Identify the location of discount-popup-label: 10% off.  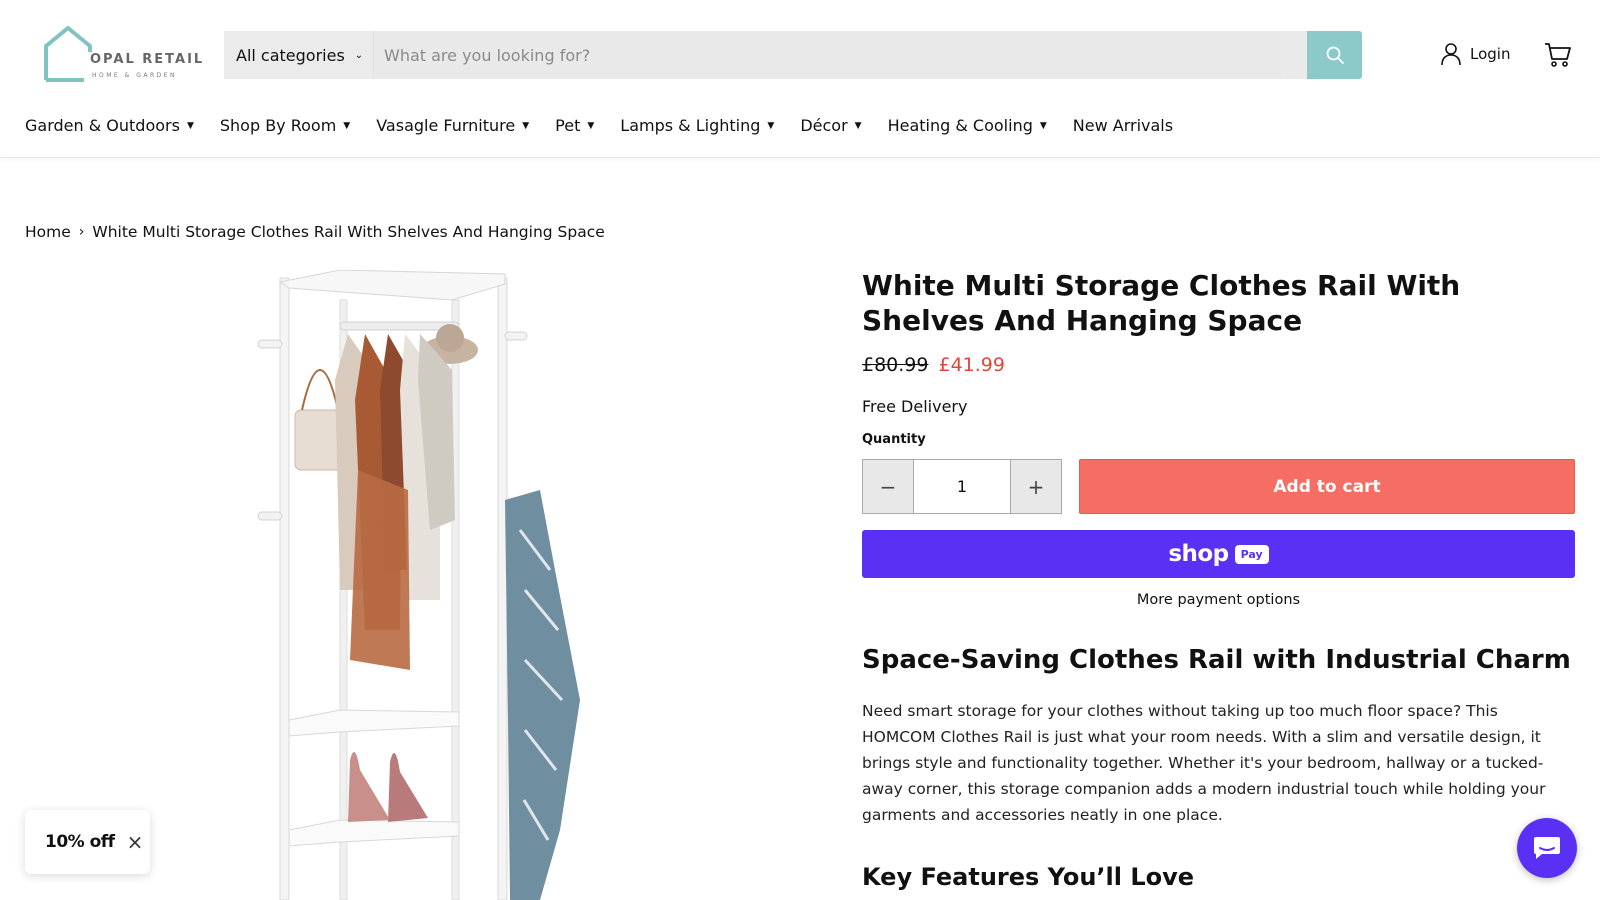
(80, 842).